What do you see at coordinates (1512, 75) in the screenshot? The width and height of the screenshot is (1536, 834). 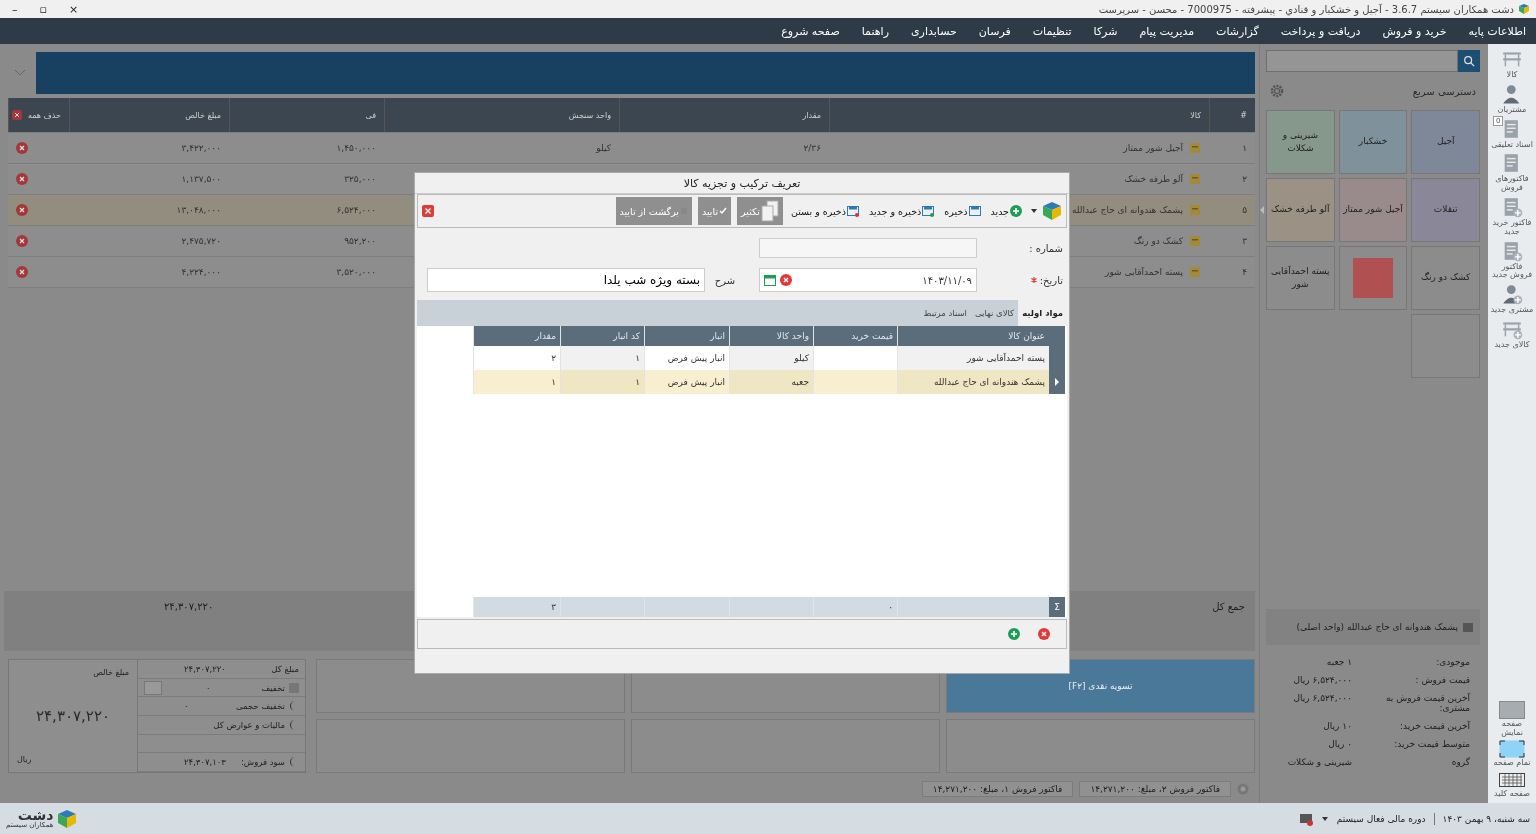 I see `sidebar-label: کالا` at bounding box center [1512, 75].